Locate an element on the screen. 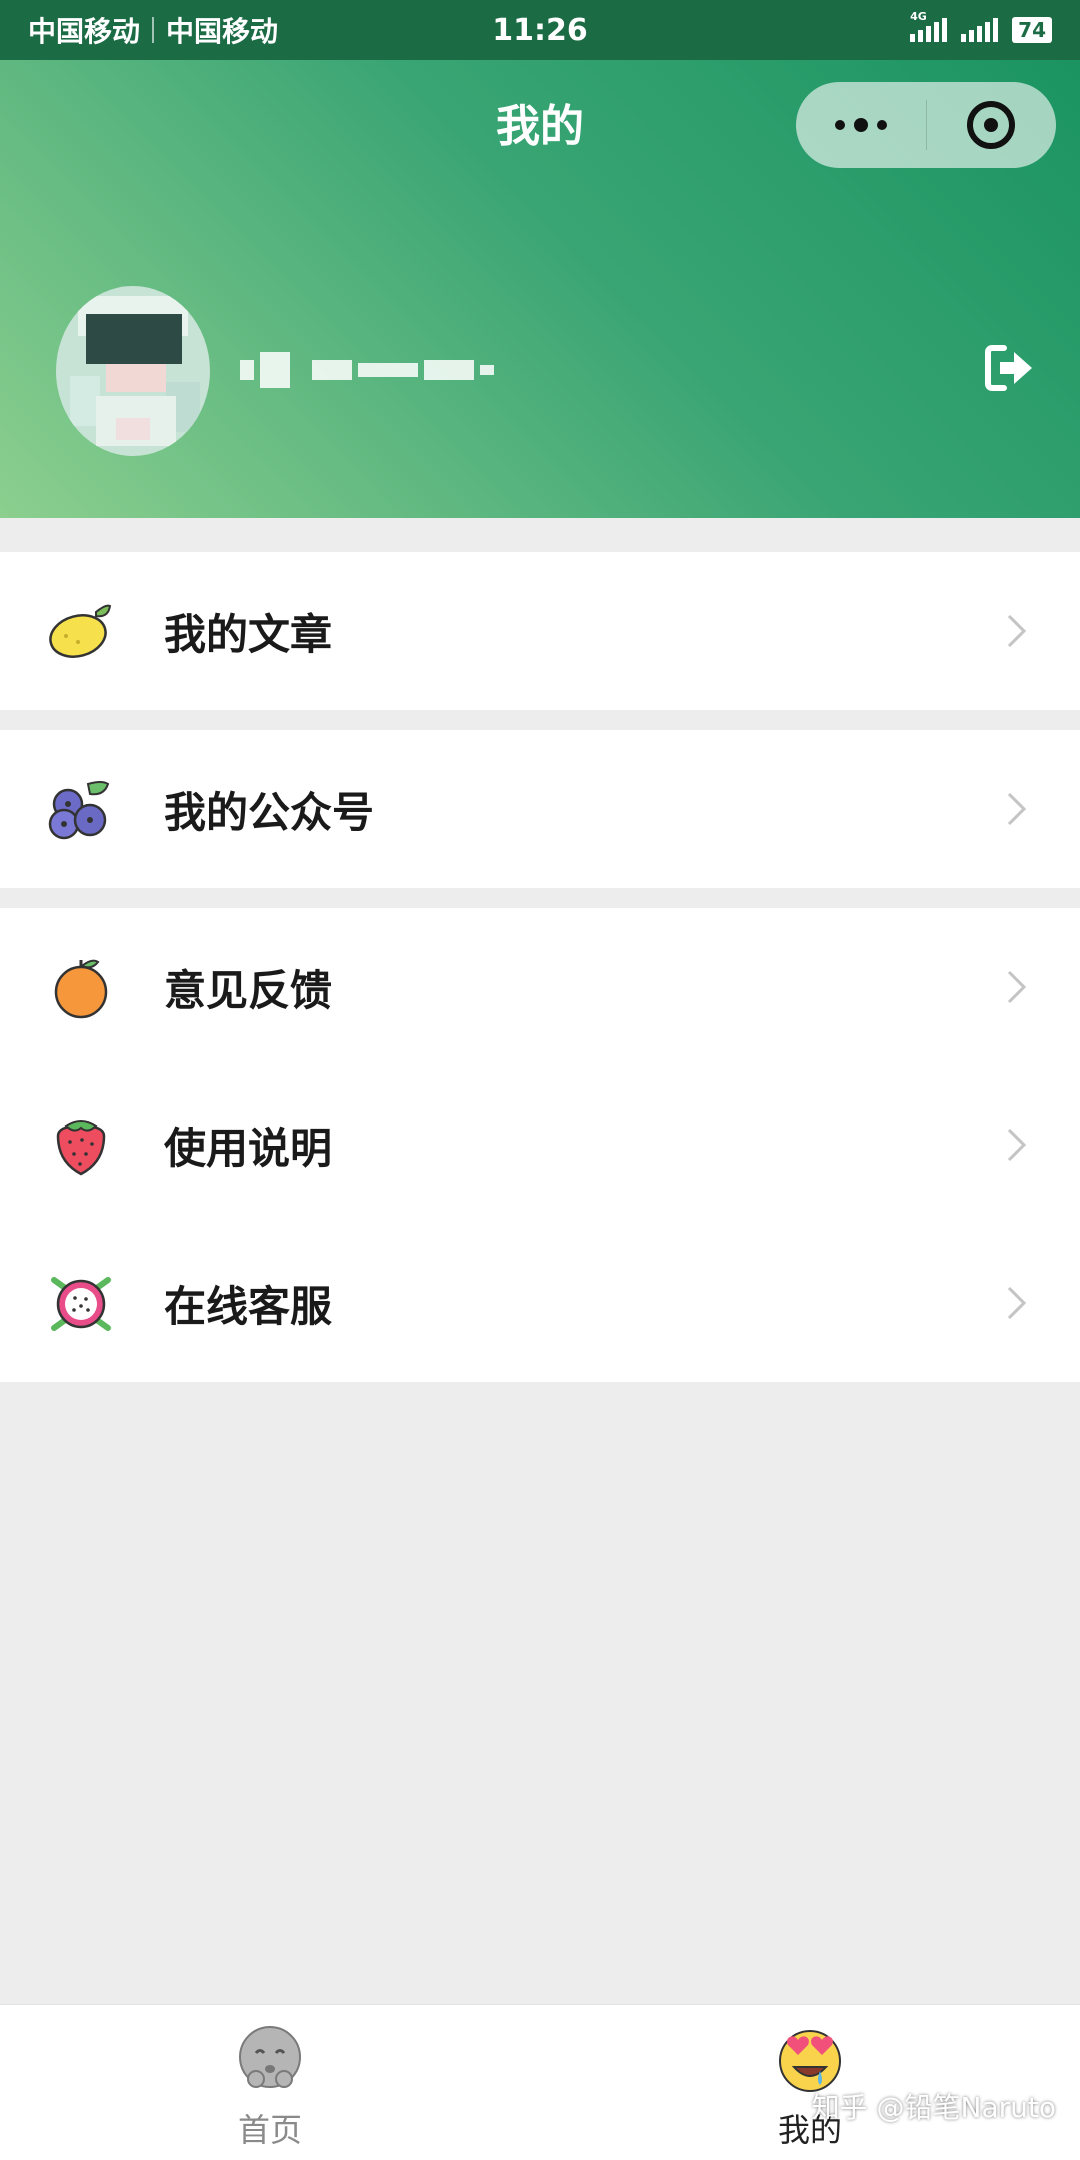 The height and width of the screenshot is (2160, 1080). logout-icon is located at coordinates (1008, 368).